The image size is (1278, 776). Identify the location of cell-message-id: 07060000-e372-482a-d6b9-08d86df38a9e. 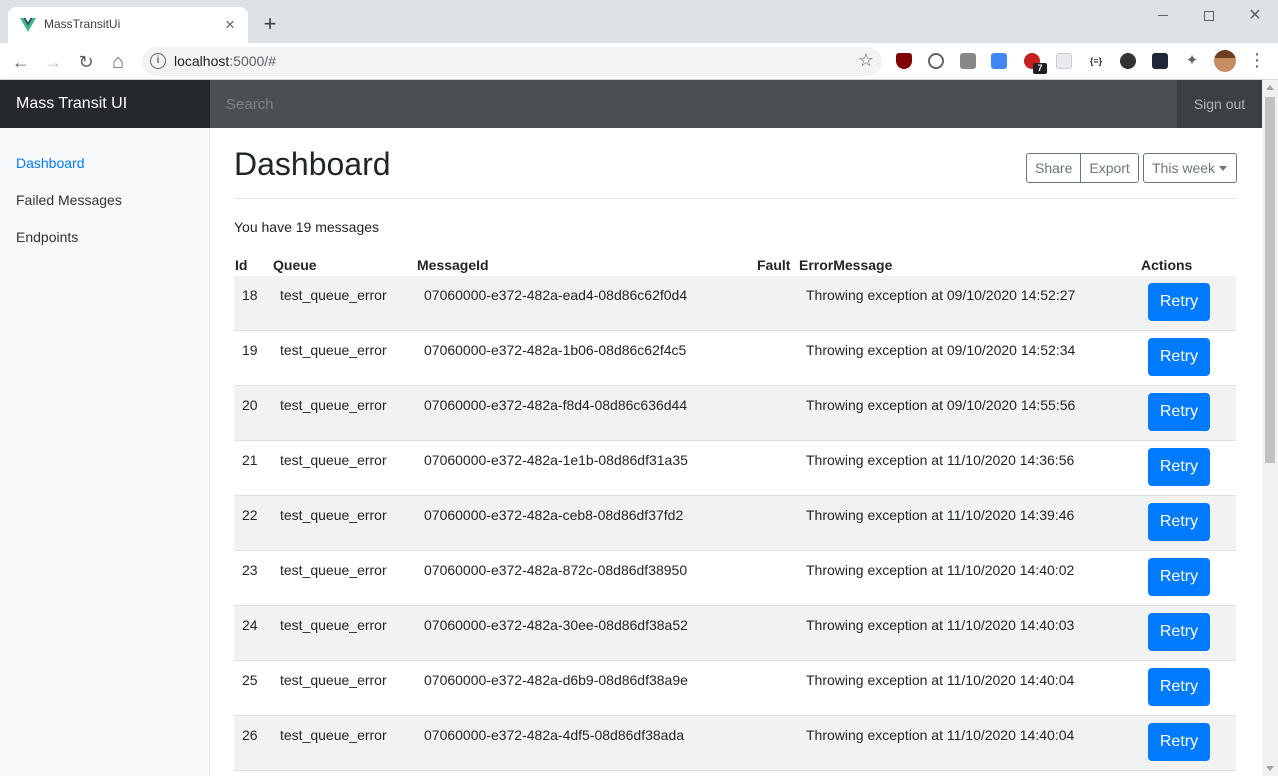
(556, 680).